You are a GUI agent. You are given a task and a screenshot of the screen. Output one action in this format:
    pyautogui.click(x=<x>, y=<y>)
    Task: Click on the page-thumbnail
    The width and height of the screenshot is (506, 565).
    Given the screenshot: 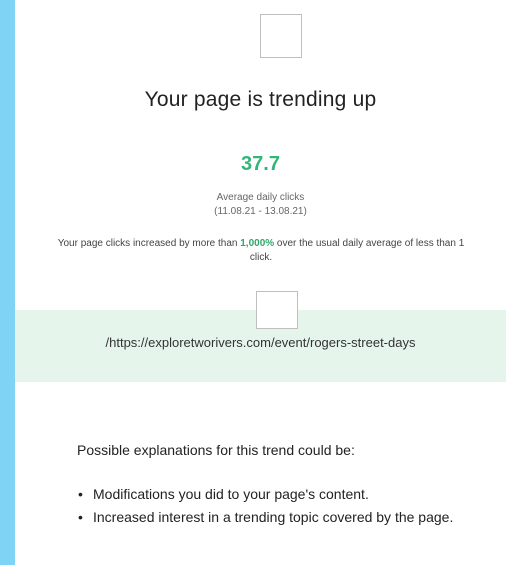 What is the action you would take?
    pyautogui.click(x=277, y=310)
    